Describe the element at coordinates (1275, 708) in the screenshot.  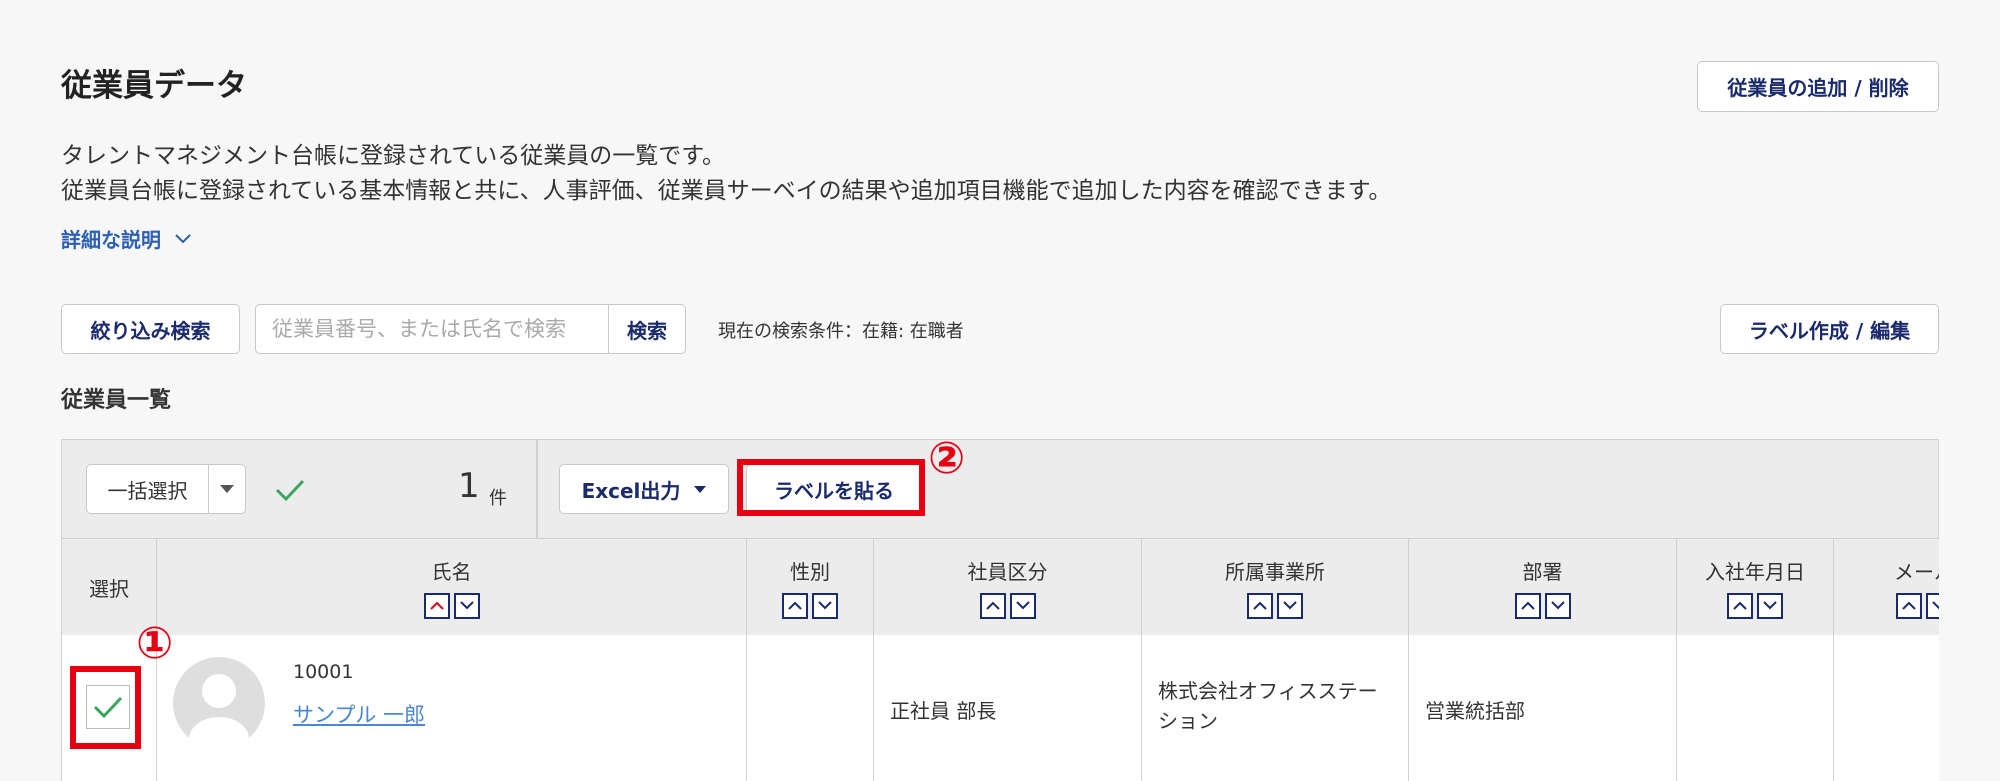
I see `office-cell: 株式会社オフィスステー ション` at that location.